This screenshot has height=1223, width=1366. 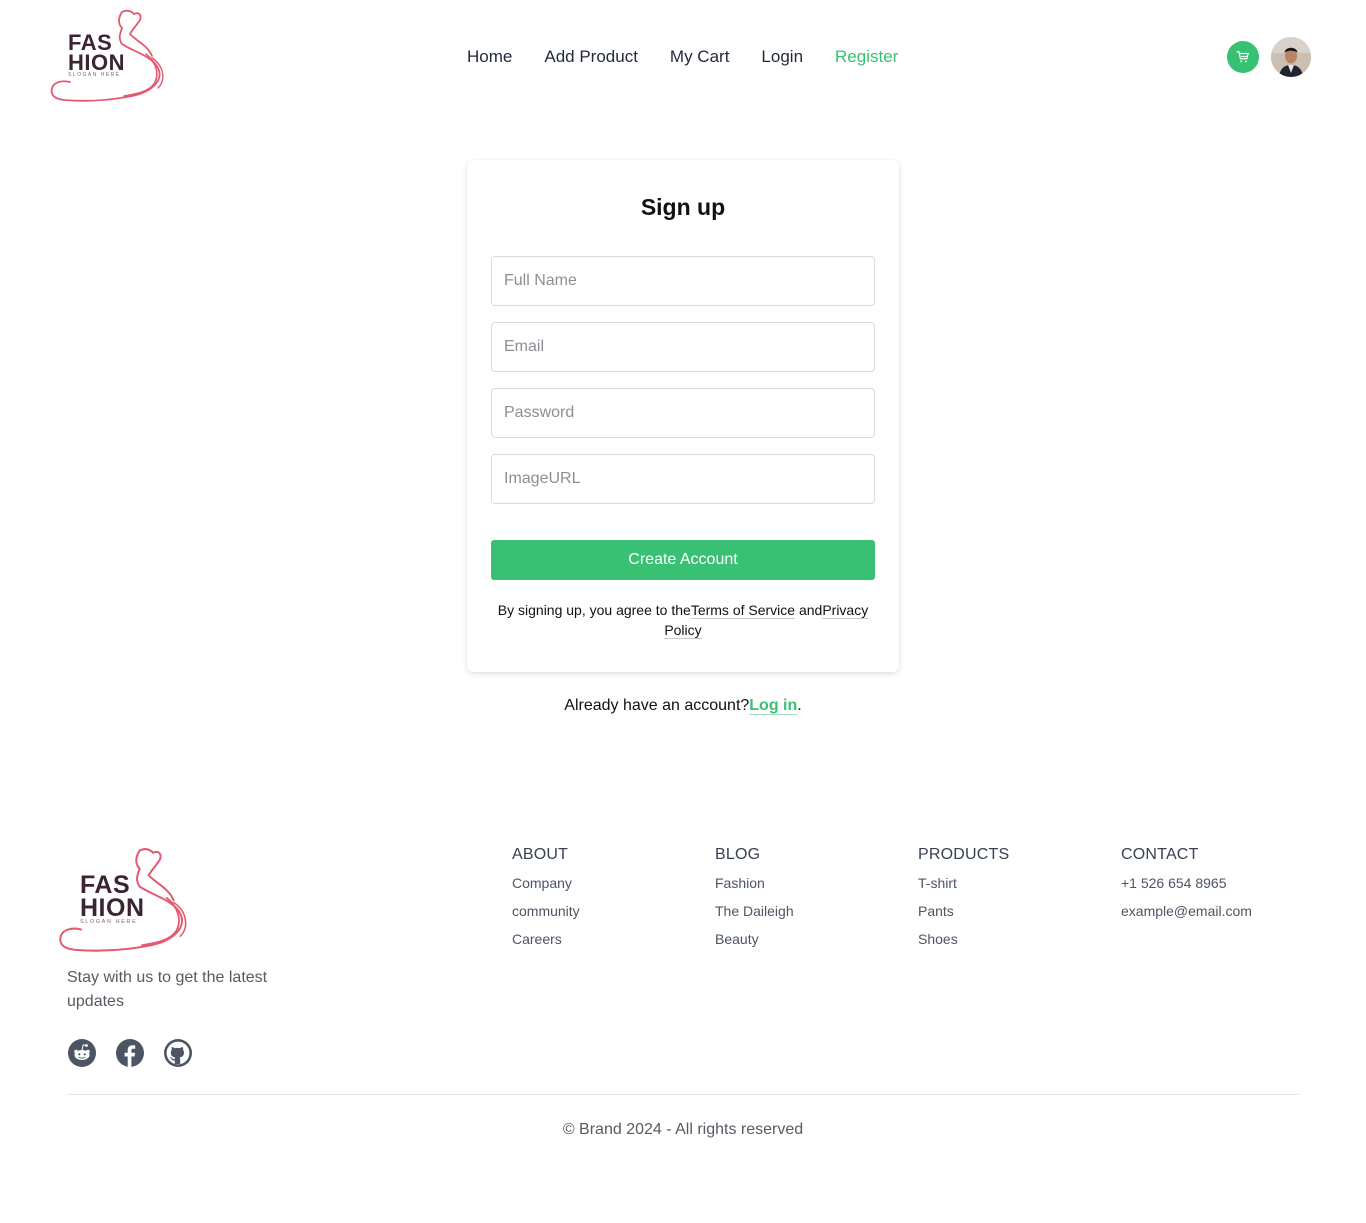 I want to click on full-name-field, so click(x=683, y=281).